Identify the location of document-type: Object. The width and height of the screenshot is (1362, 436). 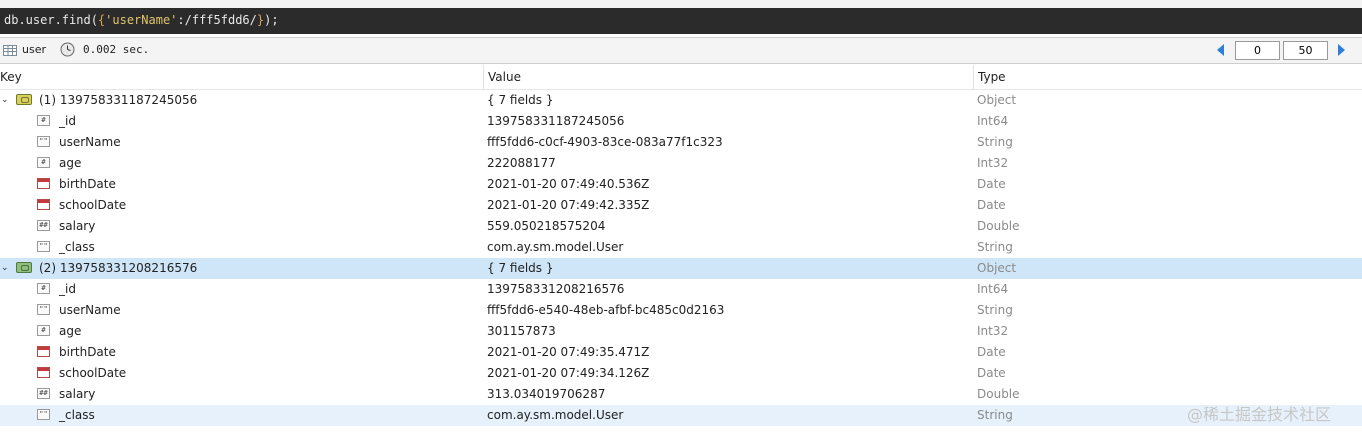
(997, 100).